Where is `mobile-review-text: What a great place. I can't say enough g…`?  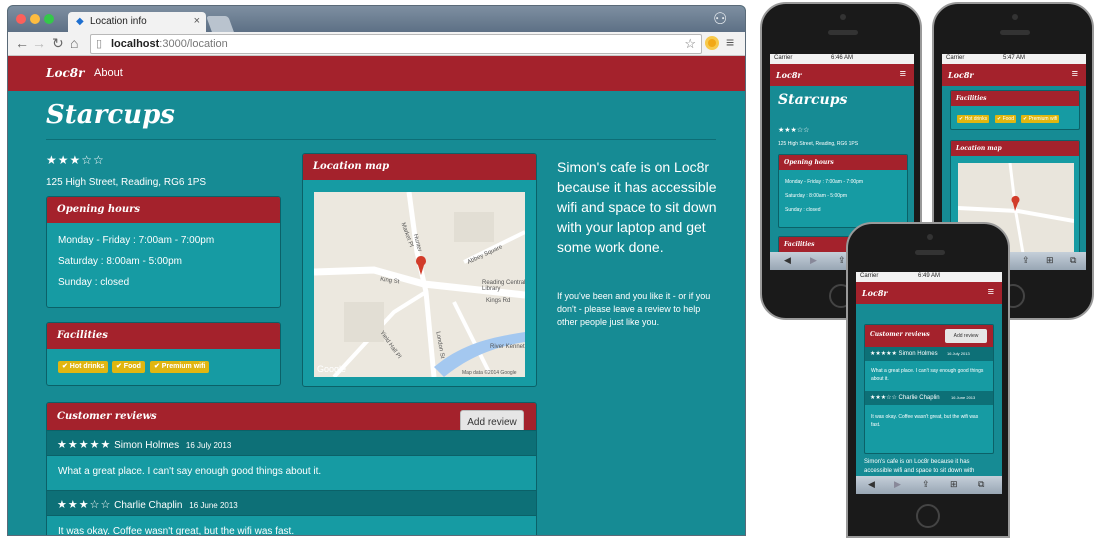 mobile-review-text: What a great place. I can't say enough g… is located at coordinates (927, 375).